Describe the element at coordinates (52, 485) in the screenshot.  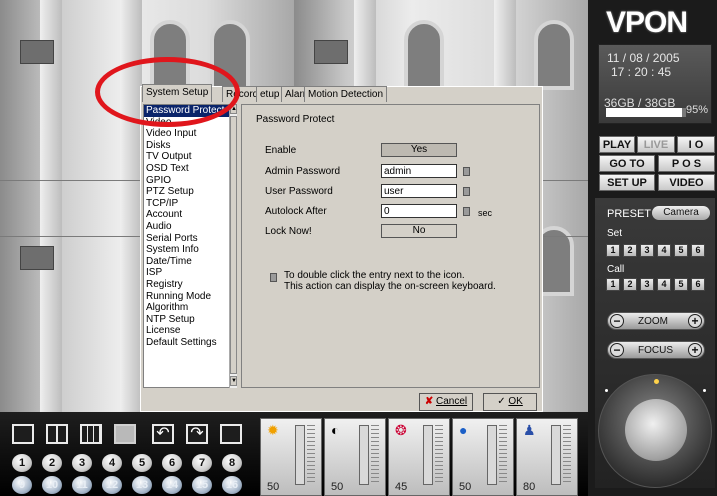
I see `channel-button-10: 10` at that location.